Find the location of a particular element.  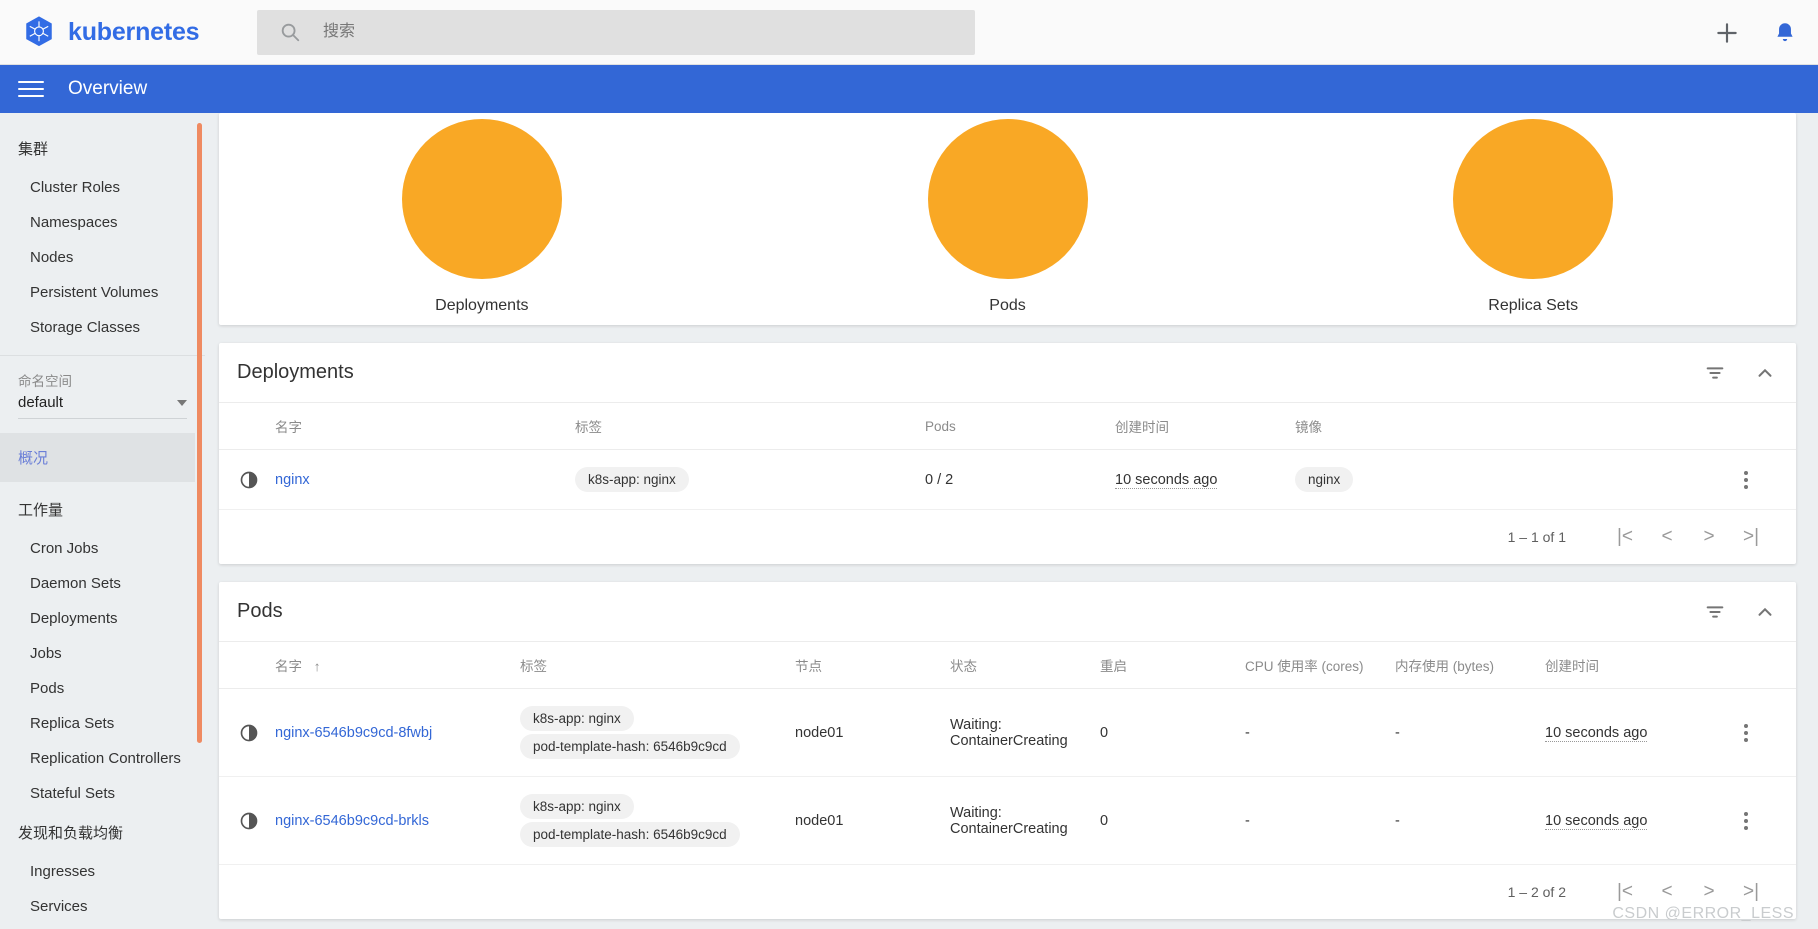

col-pods: Pods is located at coordinates (1012, 426).